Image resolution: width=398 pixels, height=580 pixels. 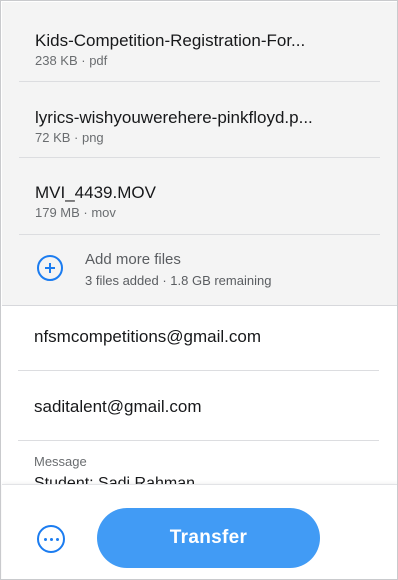 What do you see at coordinates (114, 478) in the screenshot?
I see `message-field: Student: Sadi Rahman` at bounding box center [114, 478].